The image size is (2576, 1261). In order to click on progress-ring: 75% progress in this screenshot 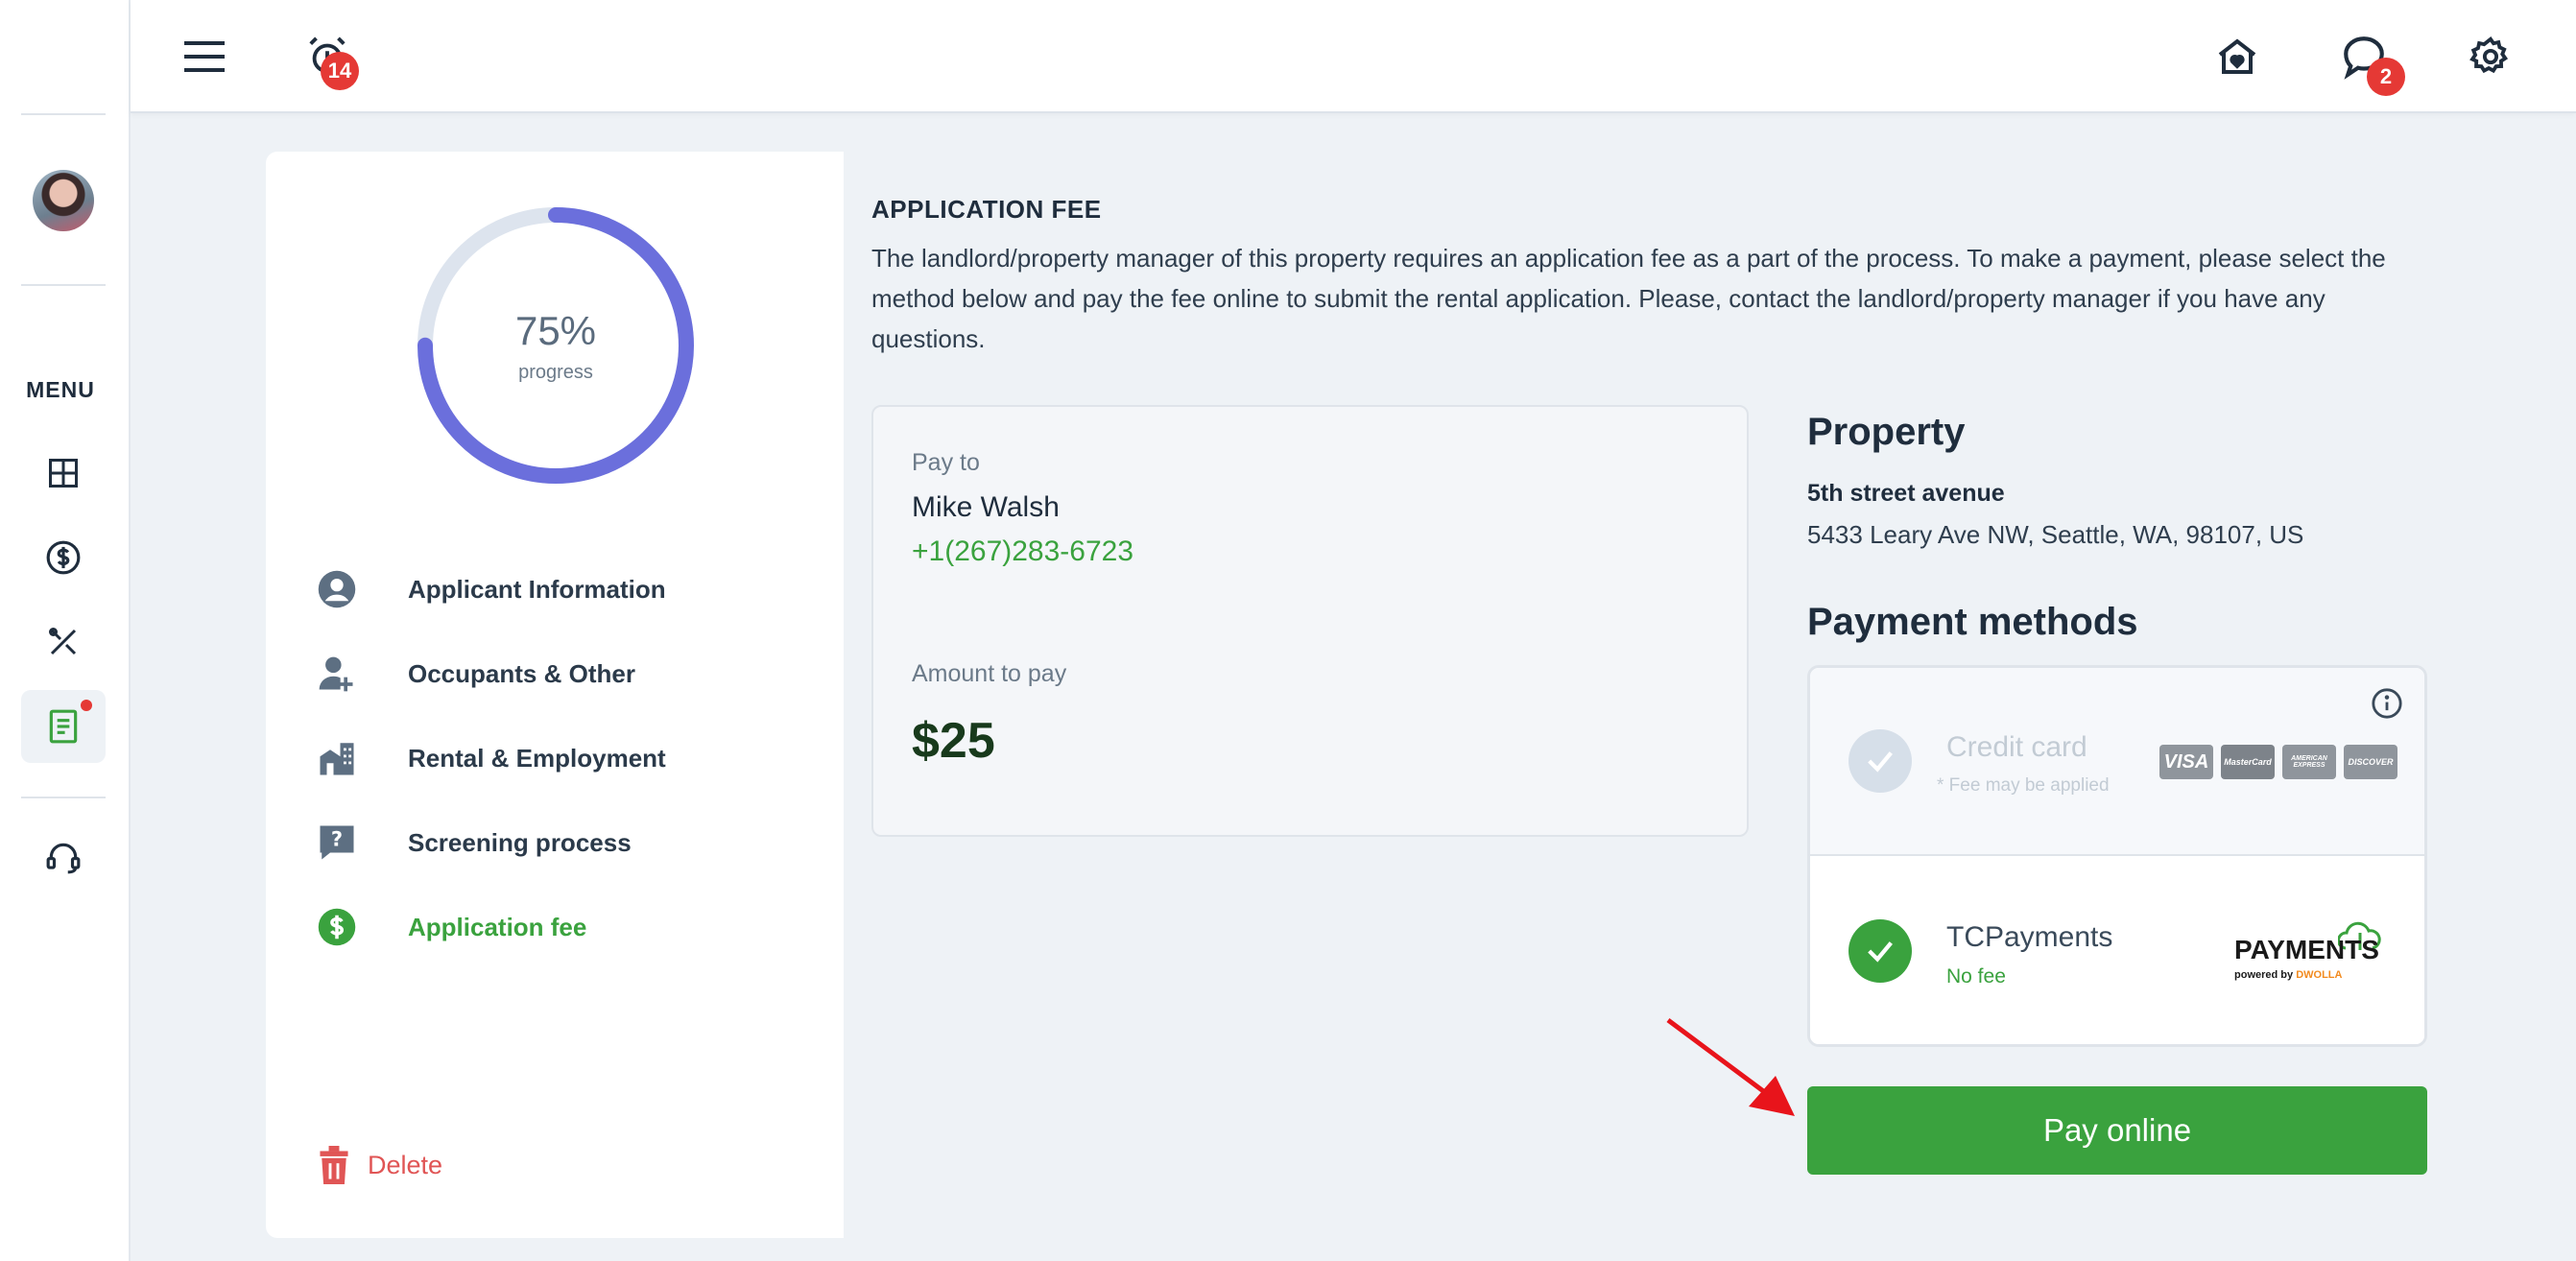, I will do `click(556, 345)`.